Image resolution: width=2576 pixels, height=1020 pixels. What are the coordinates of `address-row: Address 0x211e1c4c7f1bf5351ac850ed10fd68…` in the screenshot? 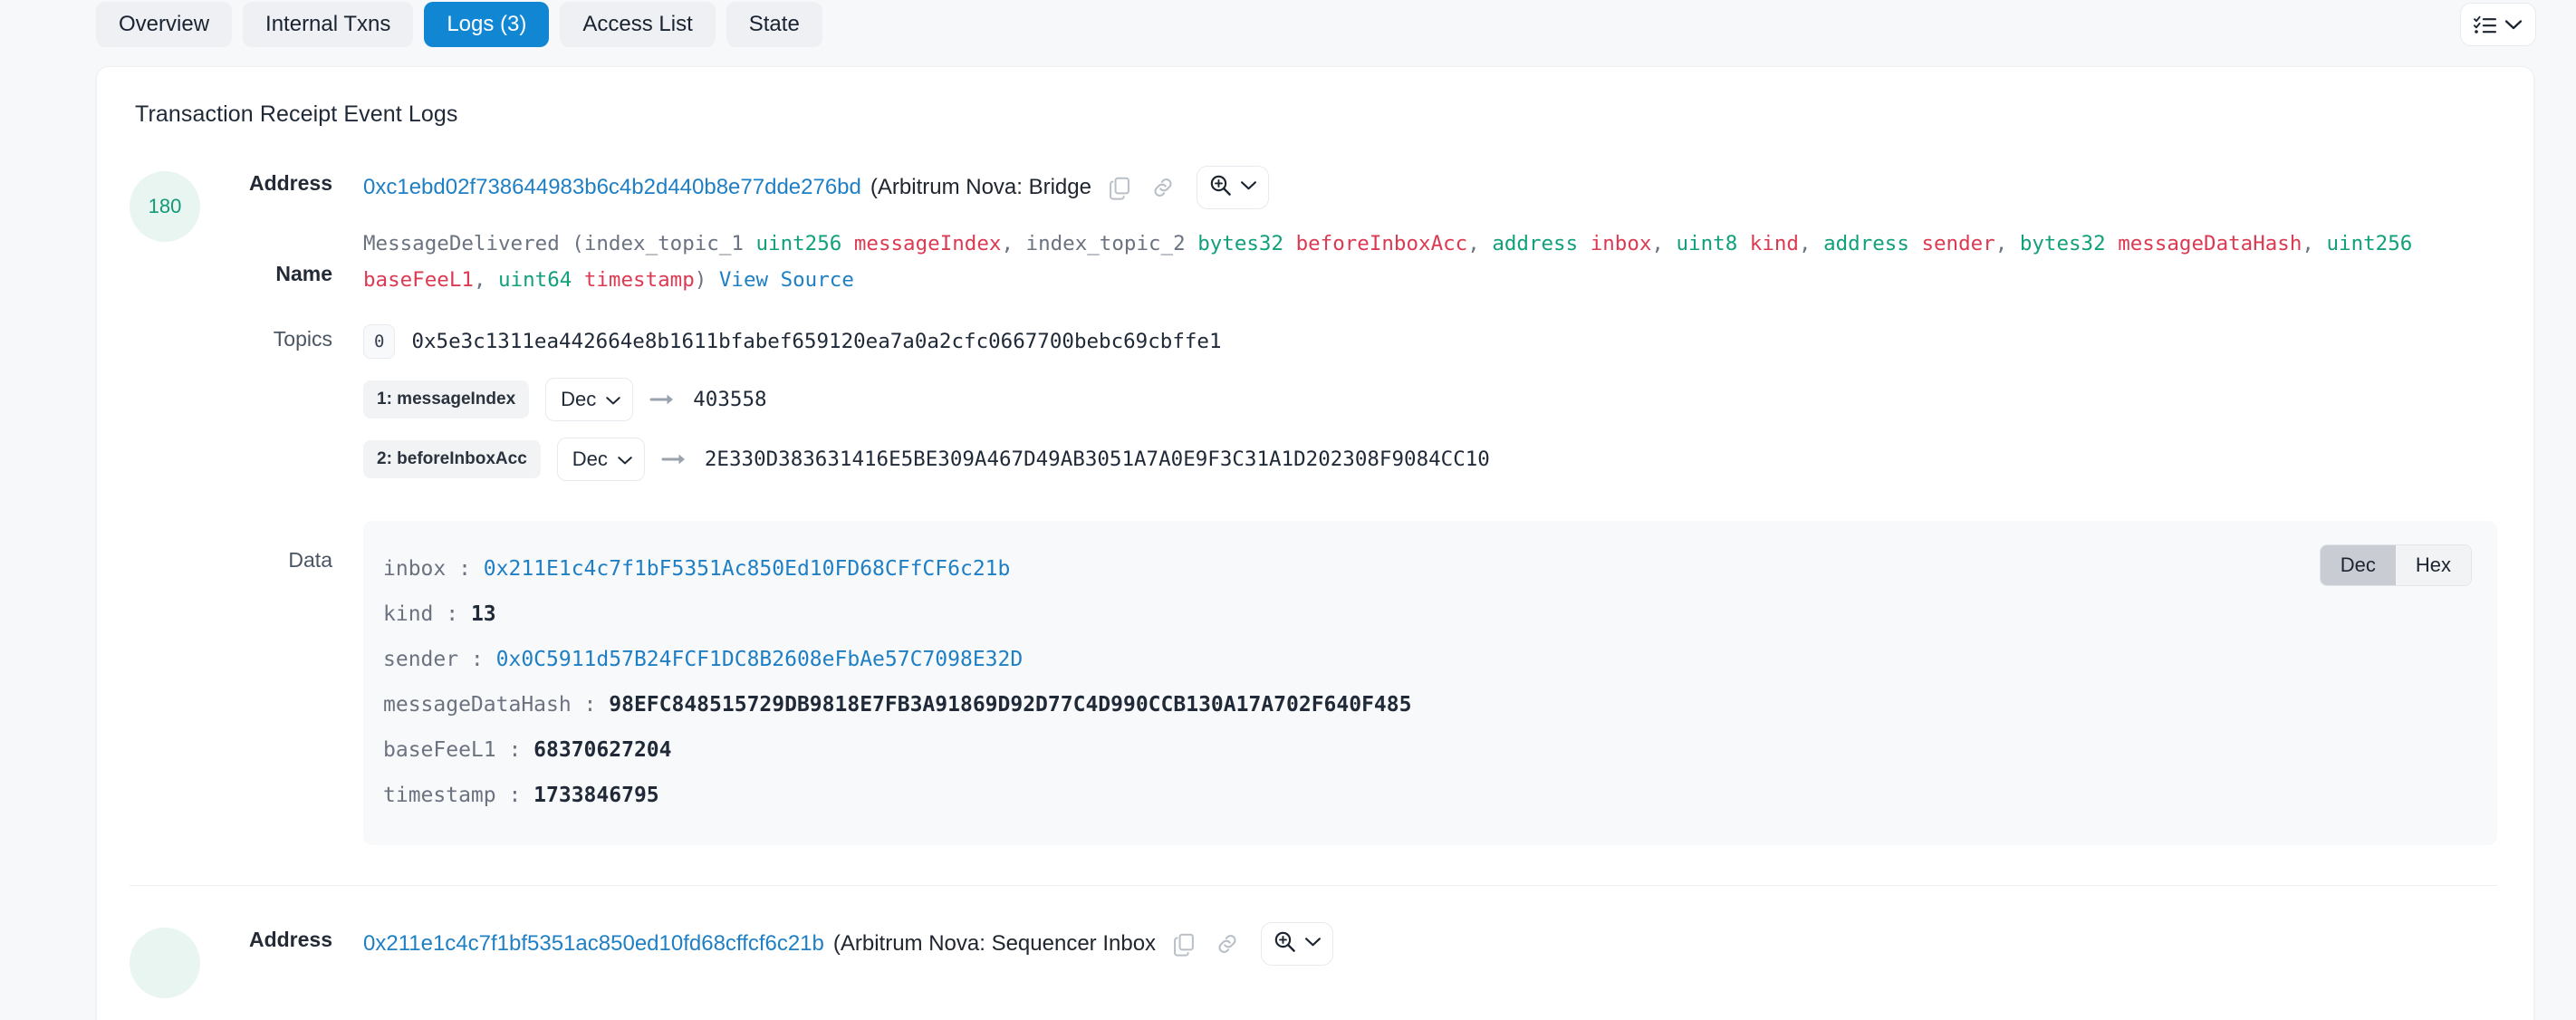 It's located at (1362, 944).